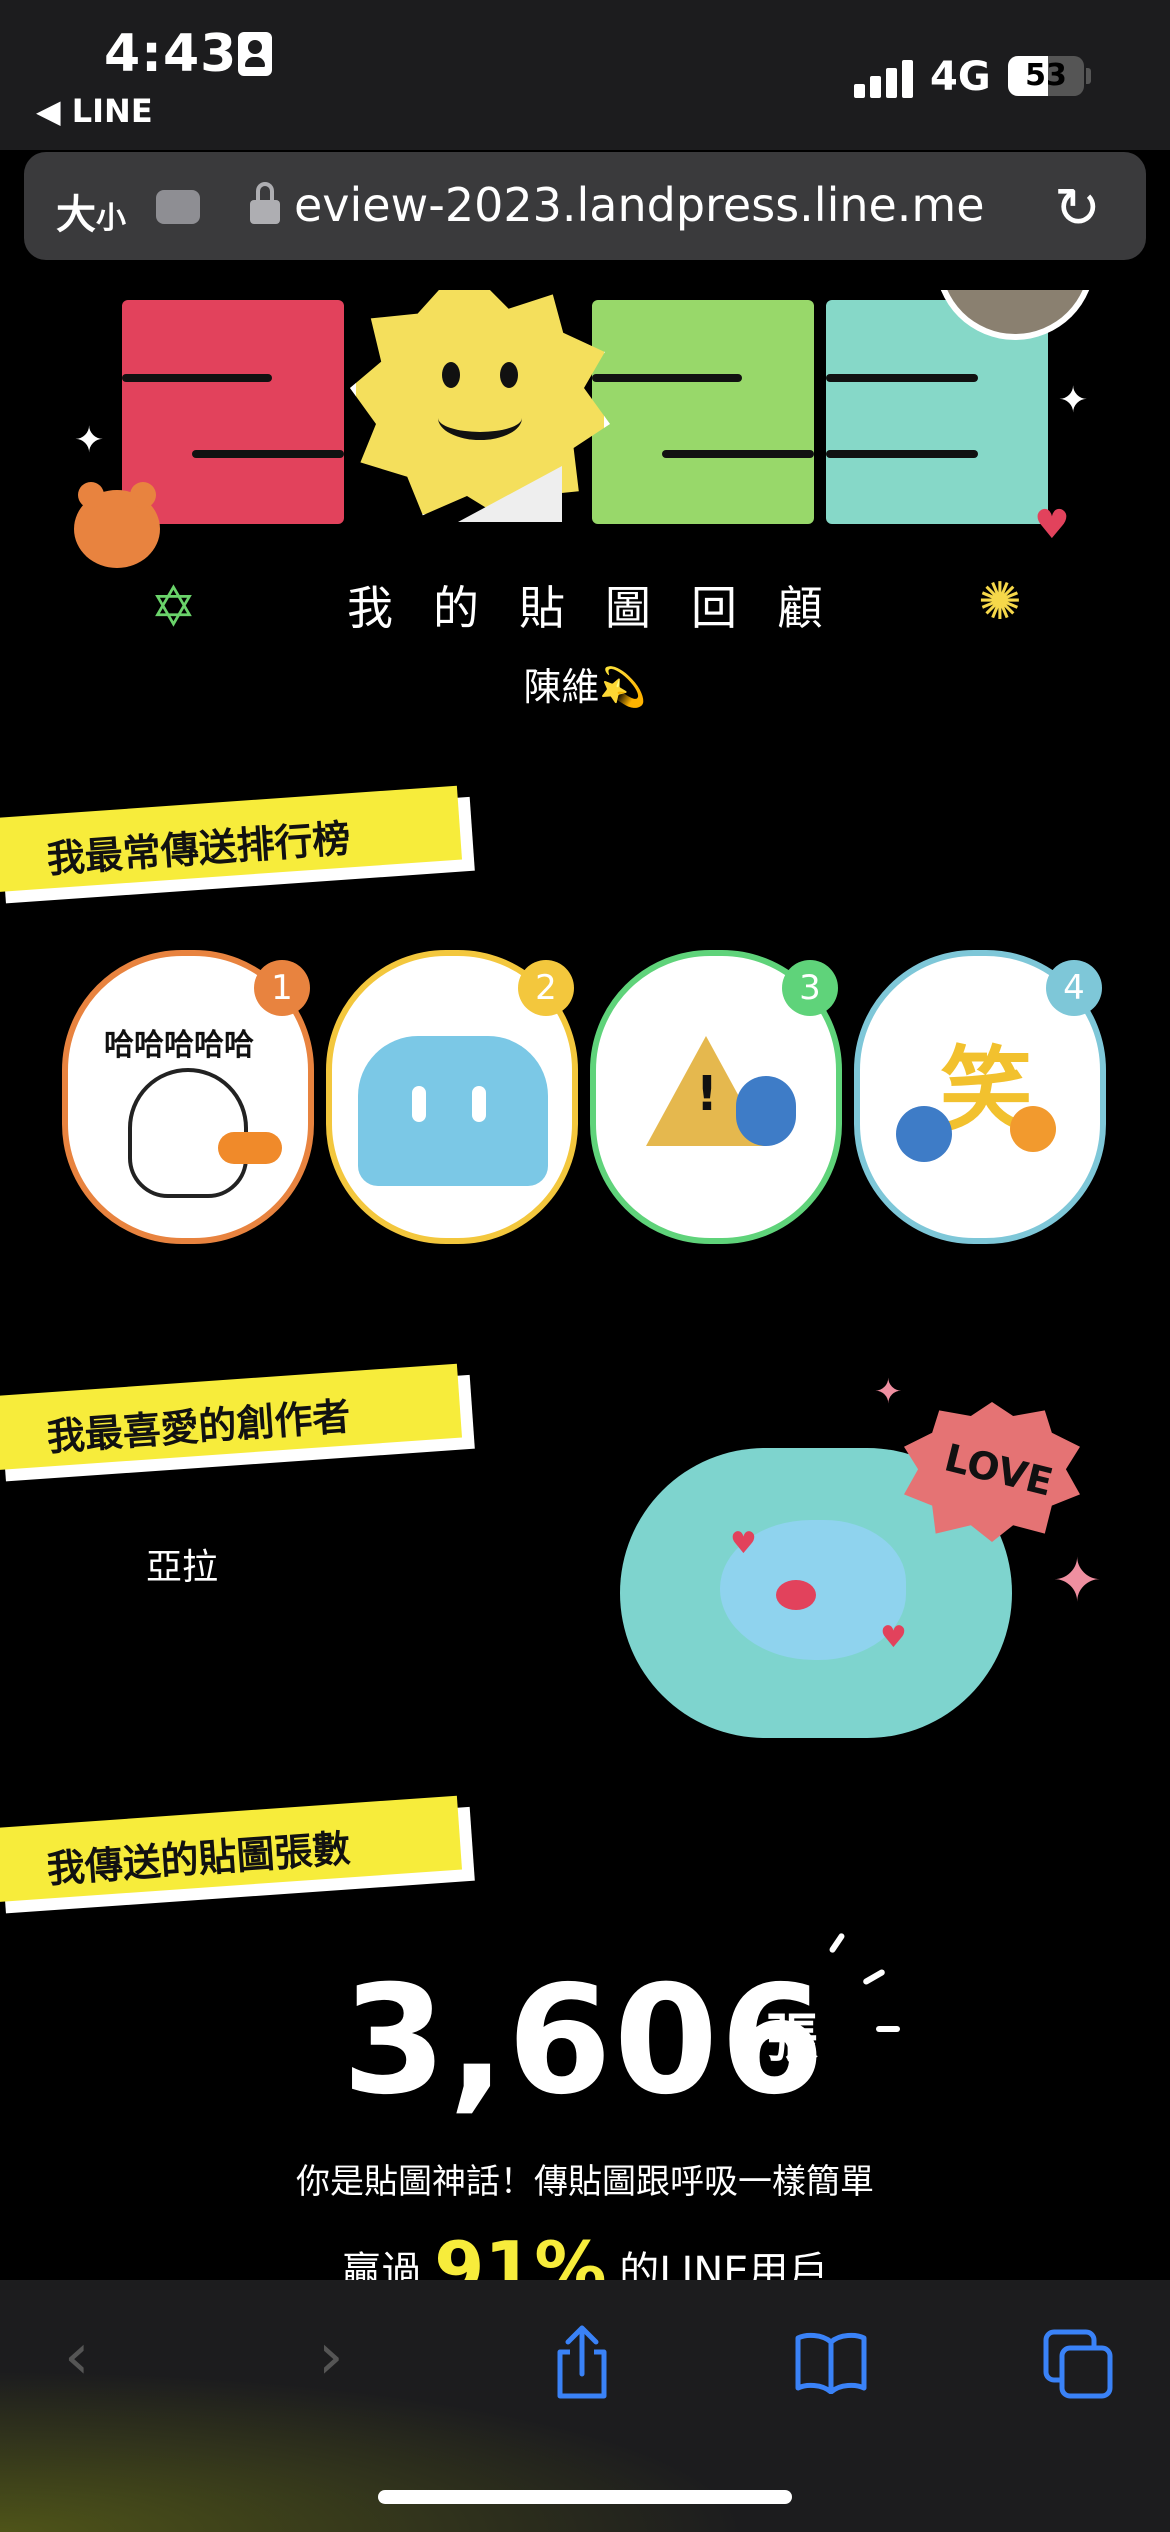 This screenshot has width=1170, height=2532. What do you see at coordinates (231, 1417) in the screenshot?
I see `section-tag-favorite-creator: 我最喜愛的創作者` at bounding box center [231, 1417].